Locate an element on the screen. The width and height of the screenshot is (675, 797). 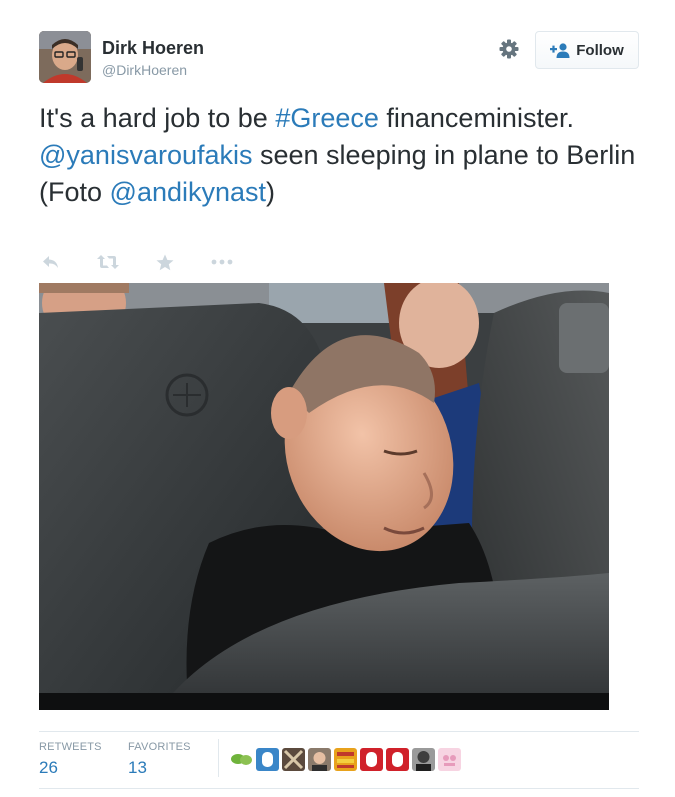
author-handle: @DirkHoeren is located at coordinates (144, 70).